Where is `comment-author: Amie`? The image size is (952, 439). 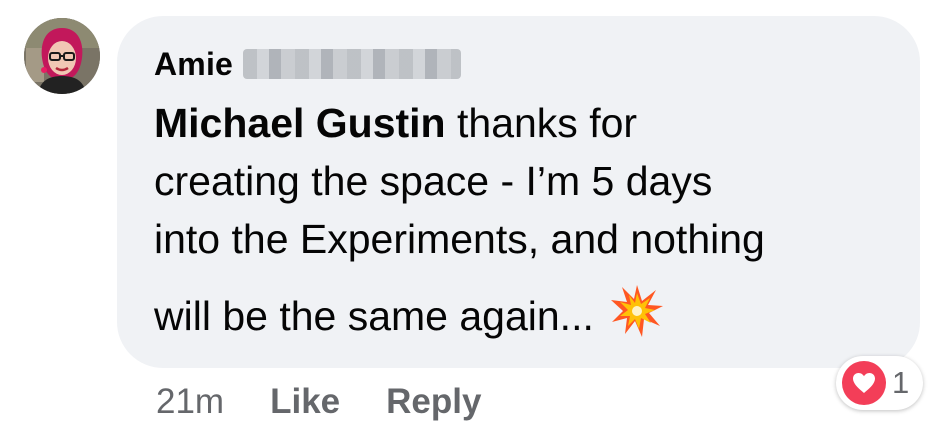
comment-author: Amie is located at coordinates (308, 64).